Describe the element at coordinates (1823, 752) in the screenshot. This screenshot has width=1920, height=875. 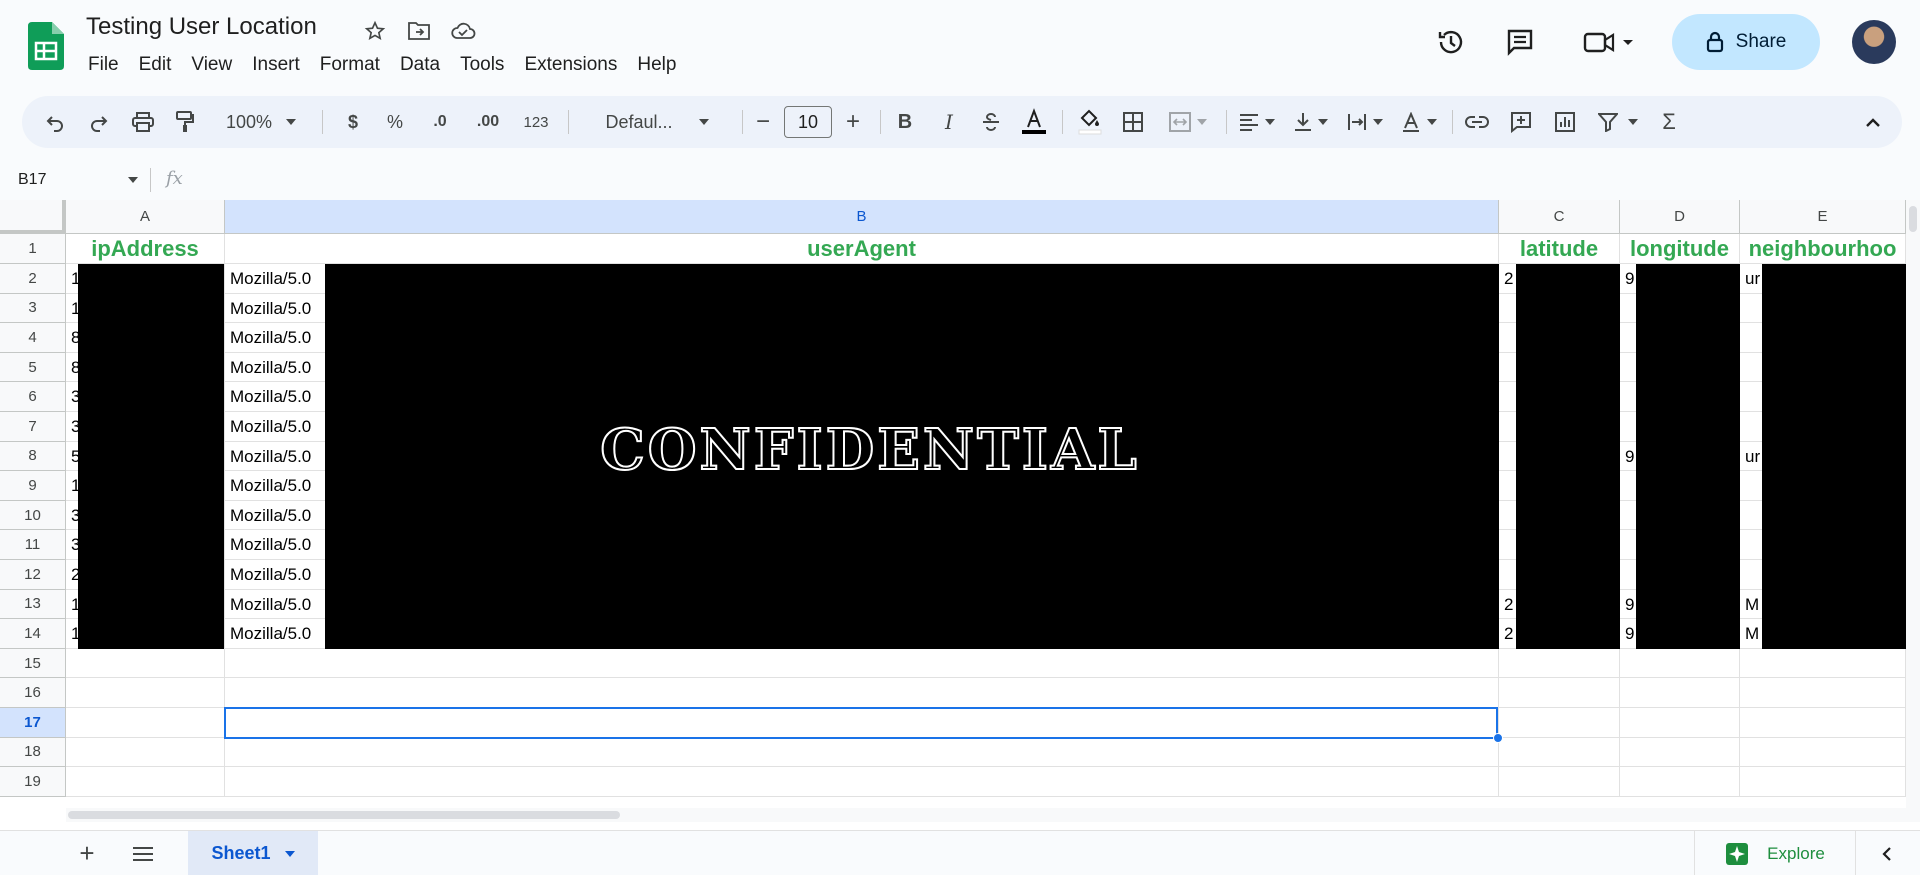
I see `cell-e18` at that location.